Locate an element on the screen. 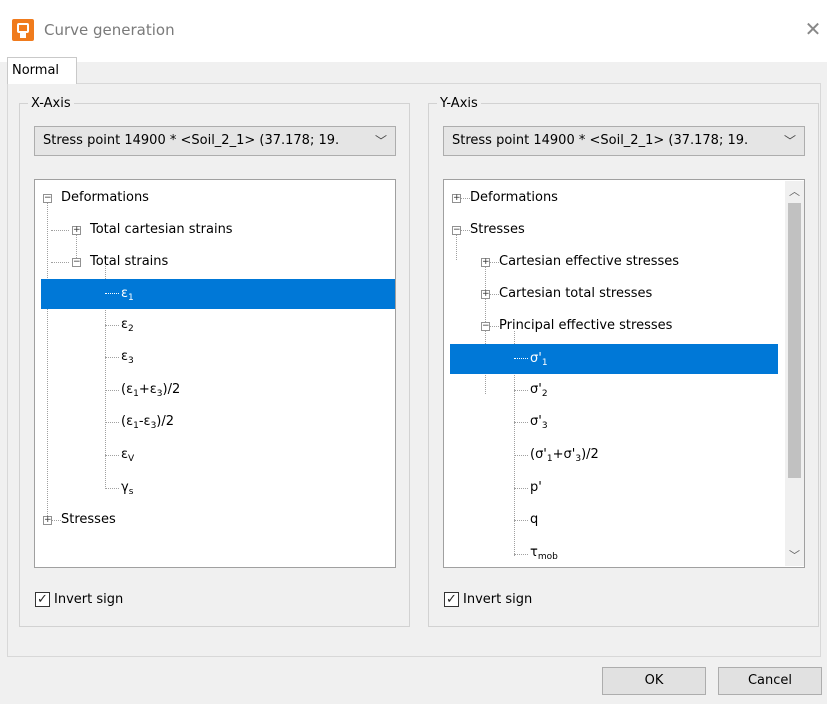  x-axis-legend: X-Axis is located at coordinates (51, 103).